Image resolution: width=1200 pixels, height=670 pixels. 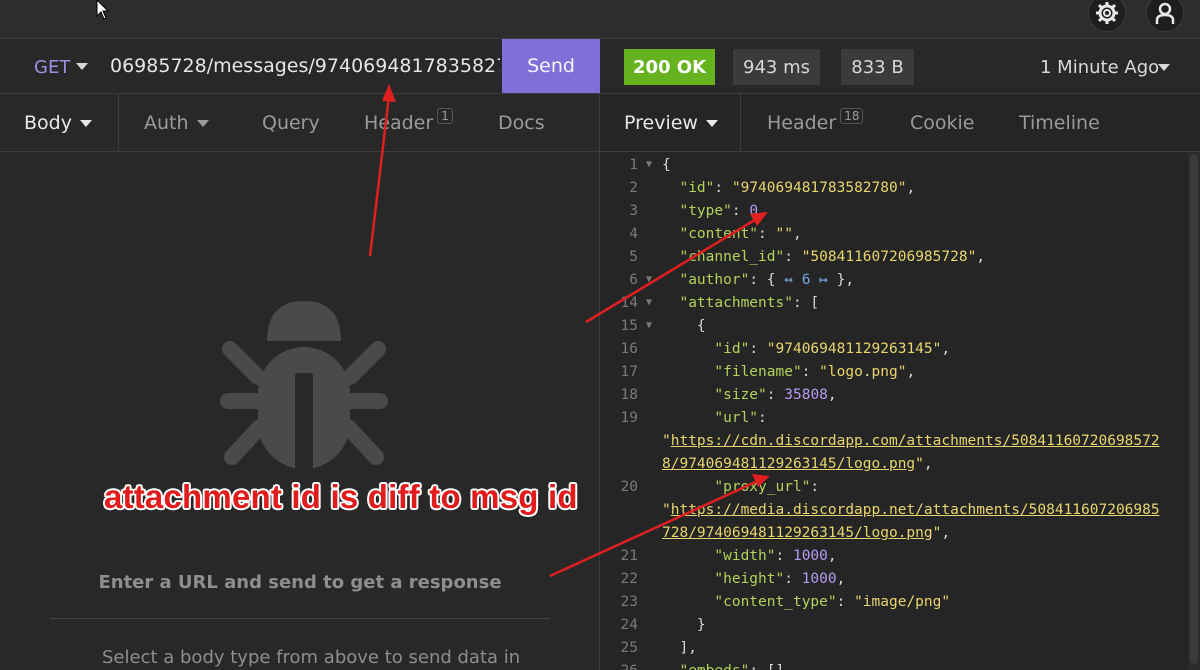 What do you see at coordinates (797, 533) in the screenshot?
I see `url-link: 728/974069481129263145/logo.png` at bounding box center [797, 533].